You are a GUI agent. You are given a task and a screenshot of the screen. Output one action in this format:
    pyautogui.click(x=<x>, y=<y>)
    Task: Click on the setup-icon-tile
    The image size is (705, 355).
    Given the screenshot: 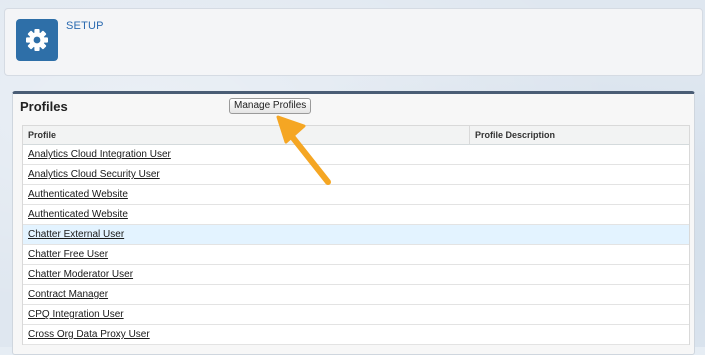 What is the action you would take?
    pyautogui.click(x=37, y=40)
    